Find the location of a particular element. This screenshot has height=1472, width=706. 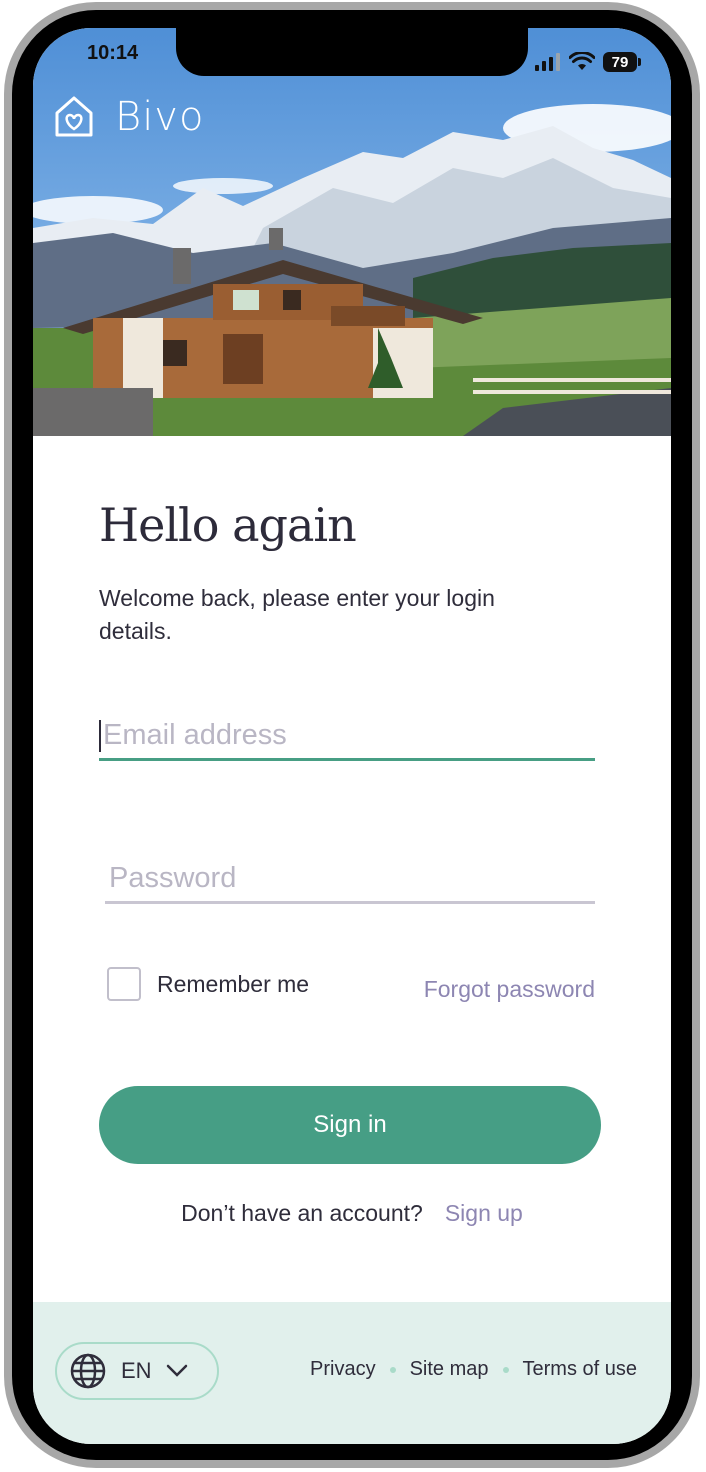

brand-name: Bivo is located at coordinates (160, 117).